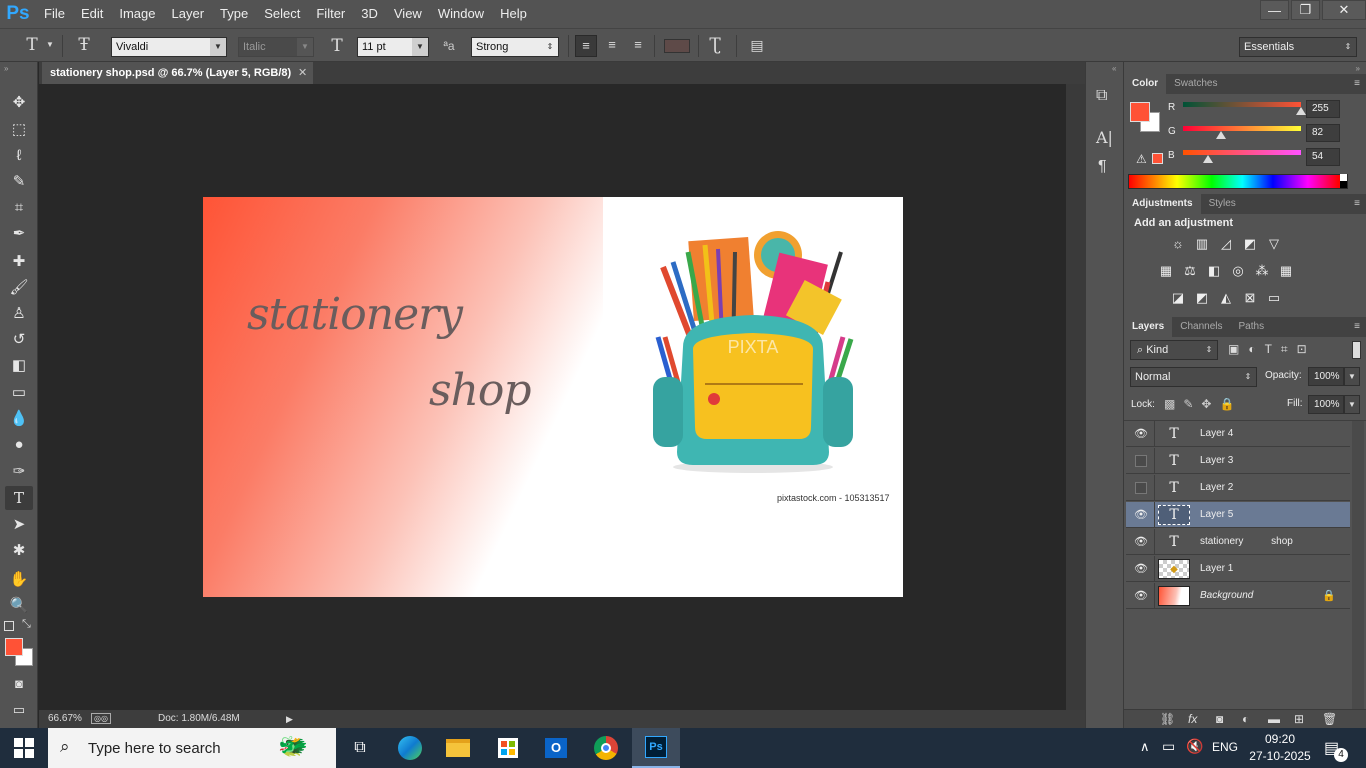  I want to click on move-tool-icon: ✥, so click(19, 102).